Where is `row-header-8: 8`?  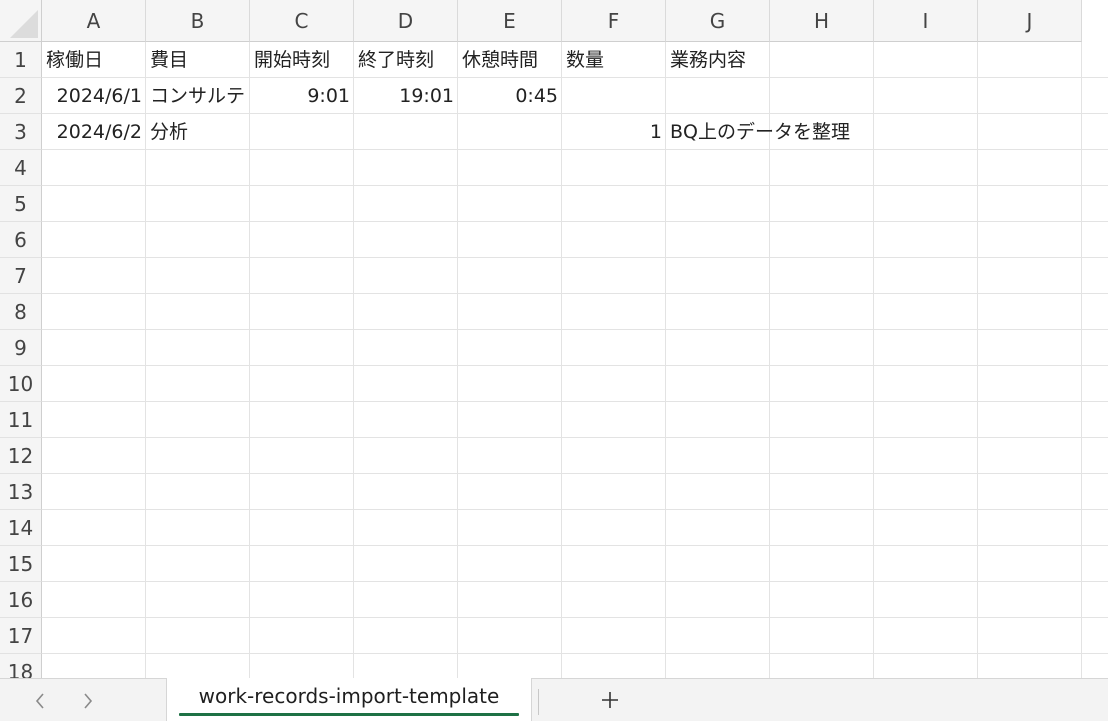 row-header-8: 8 is located at coordinates (21, 312).